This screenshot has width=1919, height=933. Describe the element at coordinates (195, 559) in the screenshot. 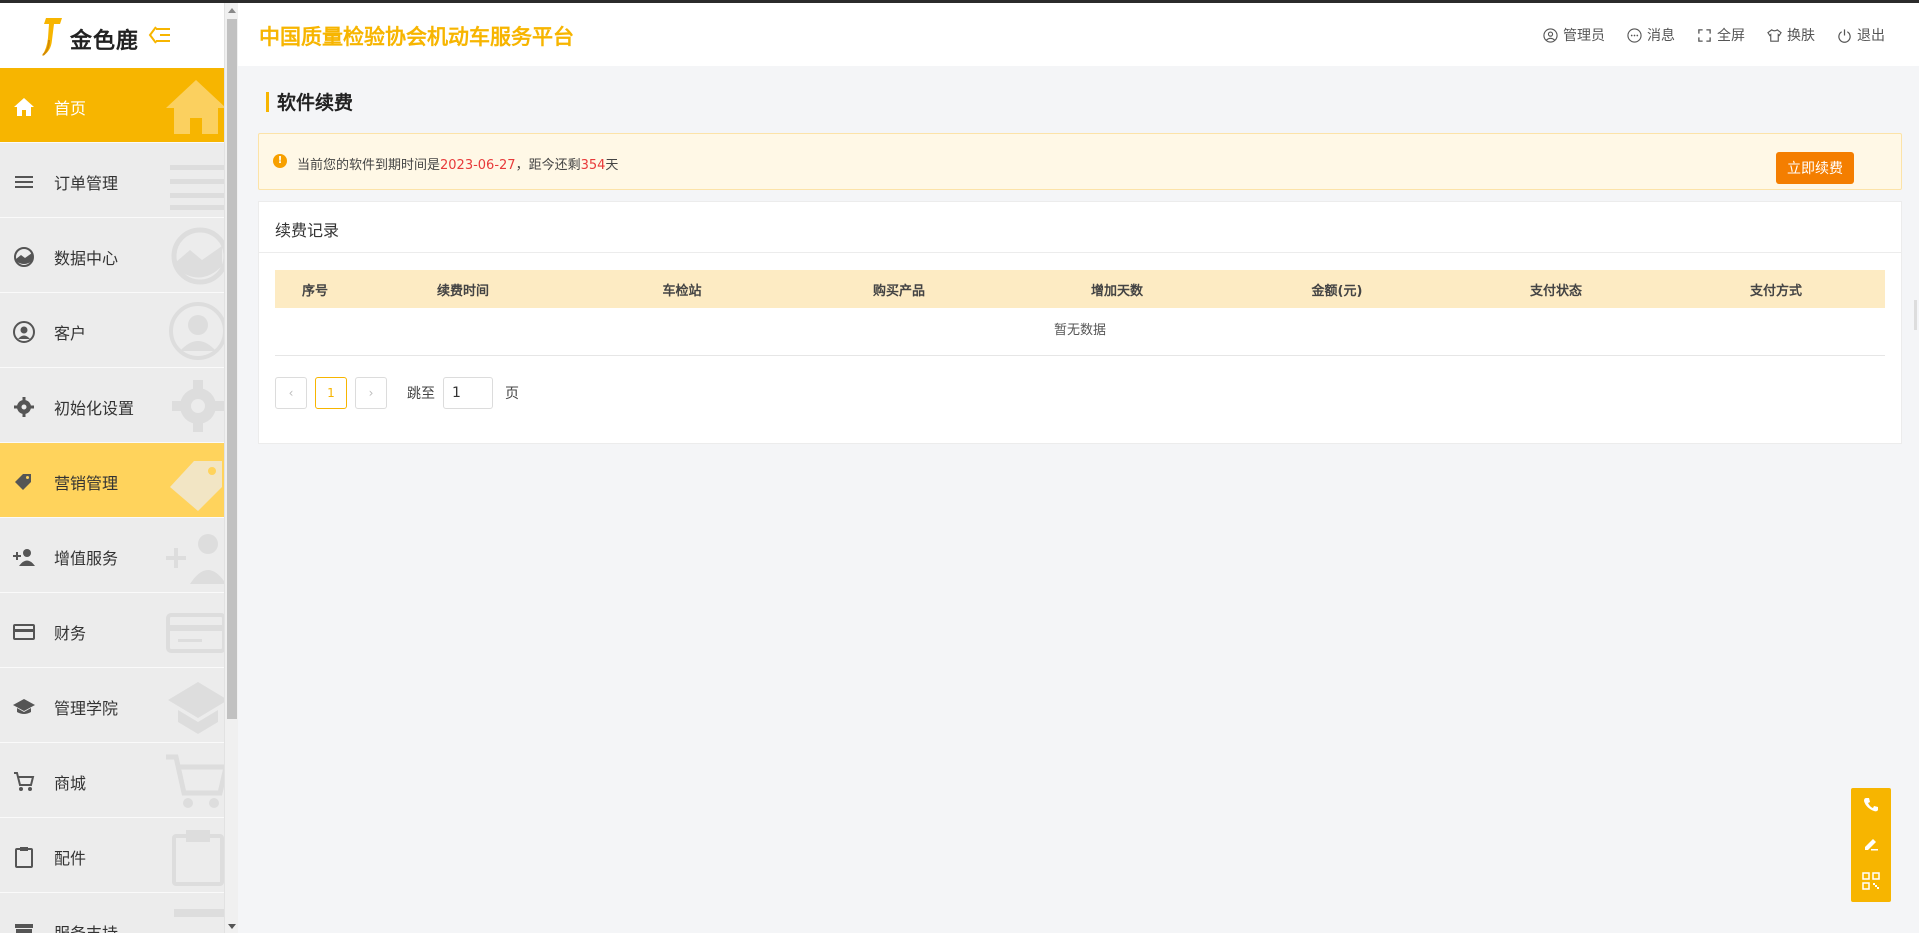

I see `add-user-bg-icon` at that location.